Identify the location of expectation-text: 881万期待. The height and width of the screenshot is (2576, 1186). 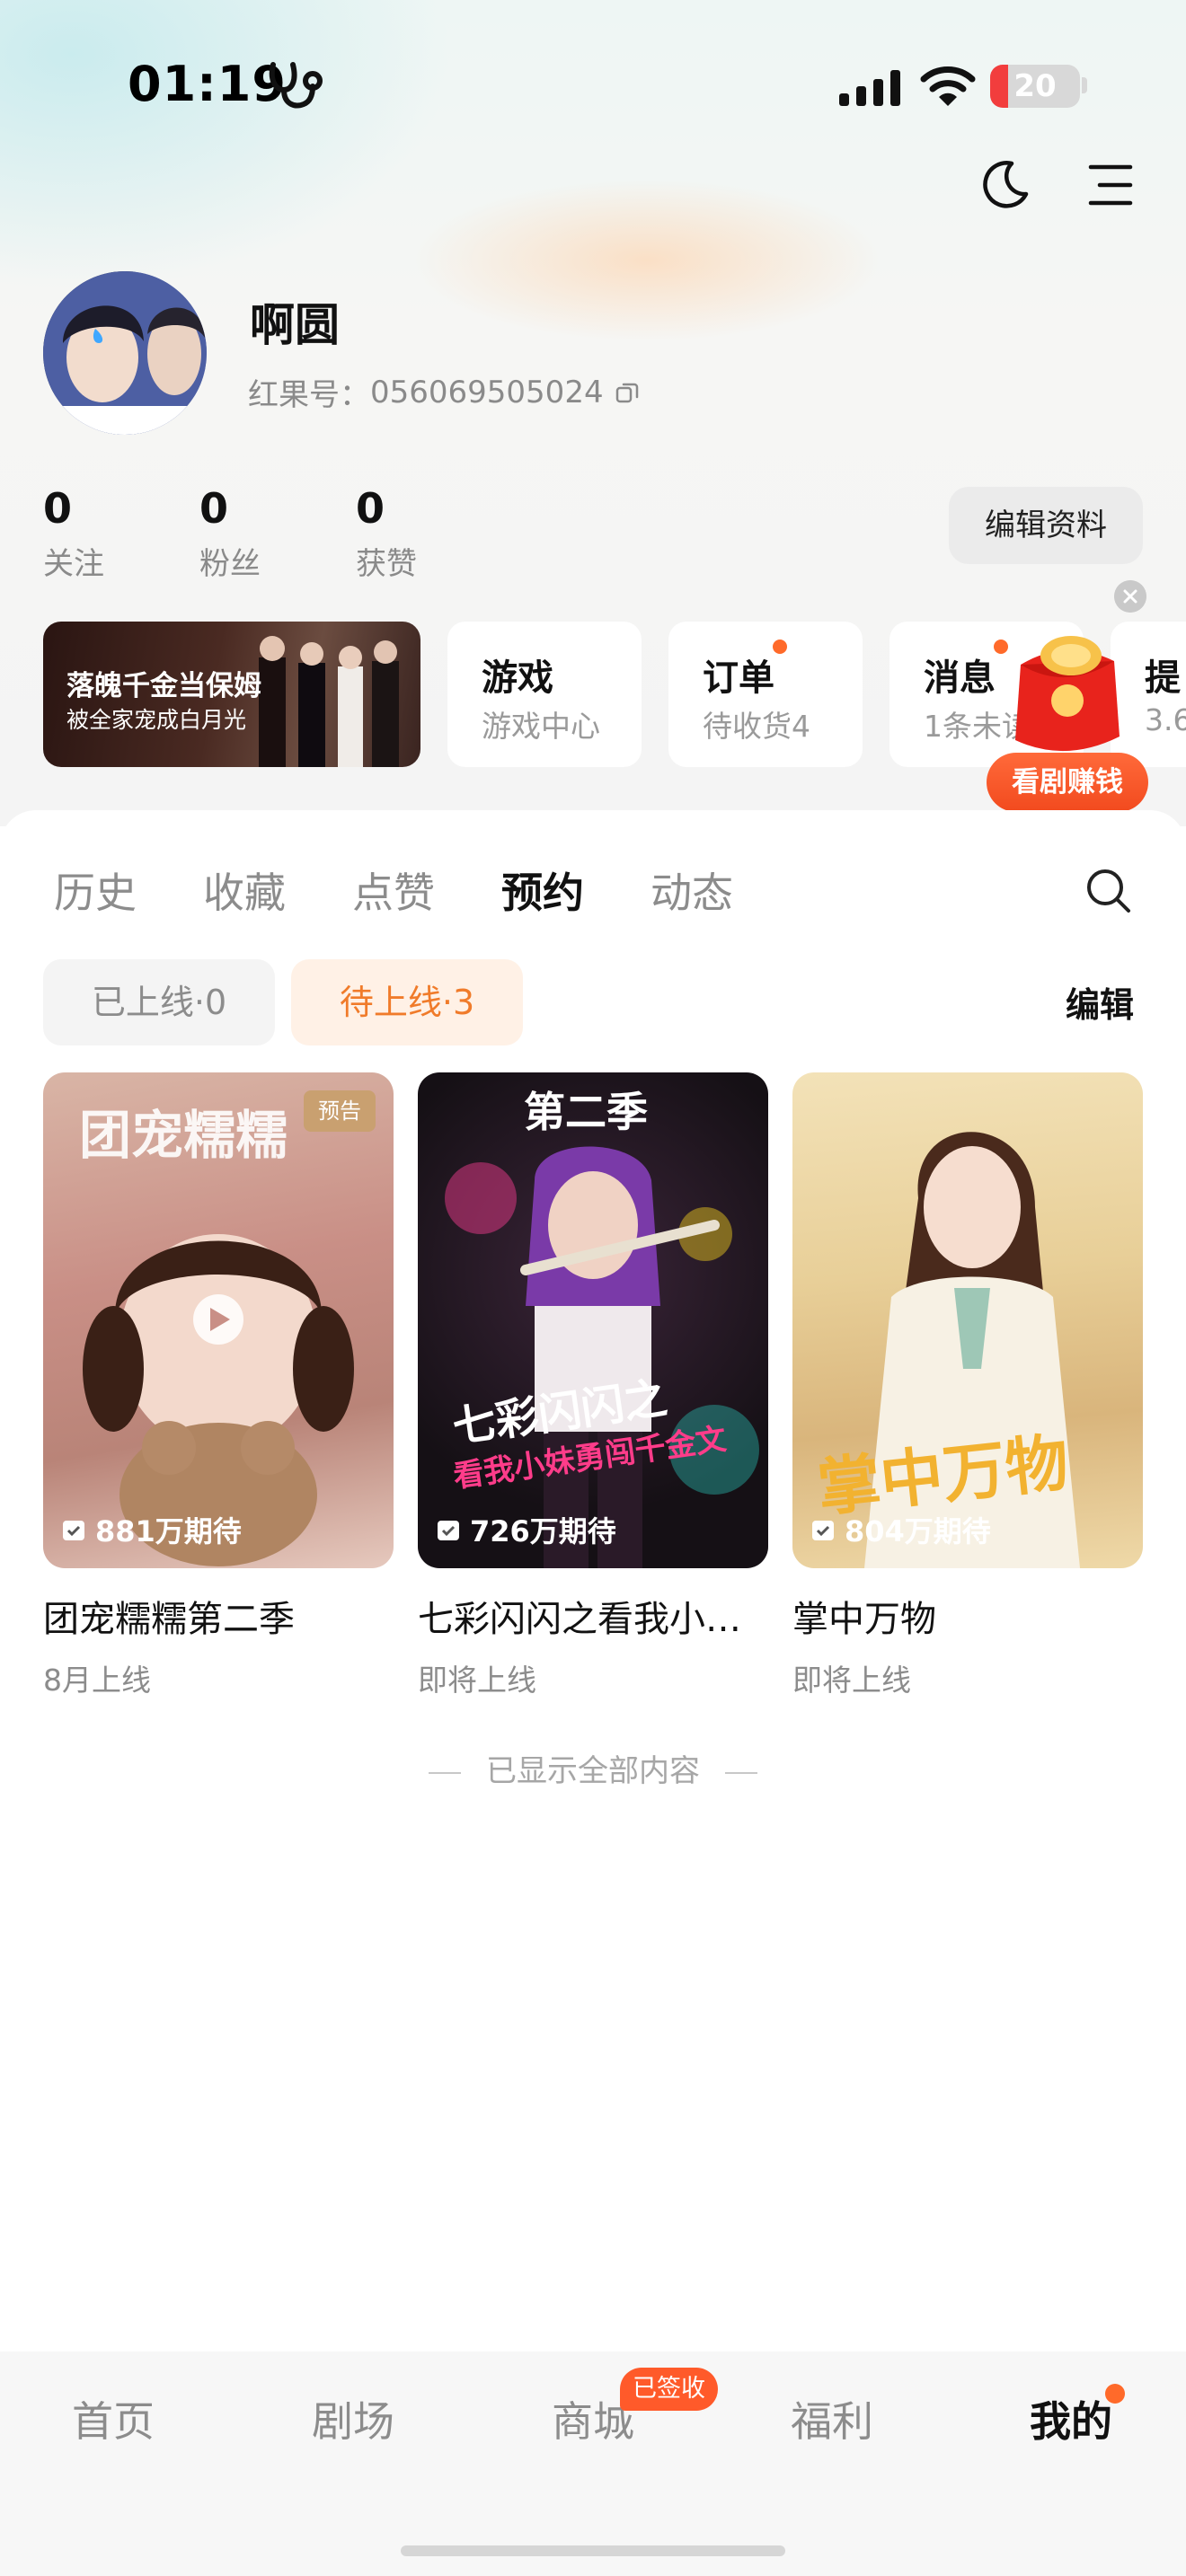
(168, 1531).